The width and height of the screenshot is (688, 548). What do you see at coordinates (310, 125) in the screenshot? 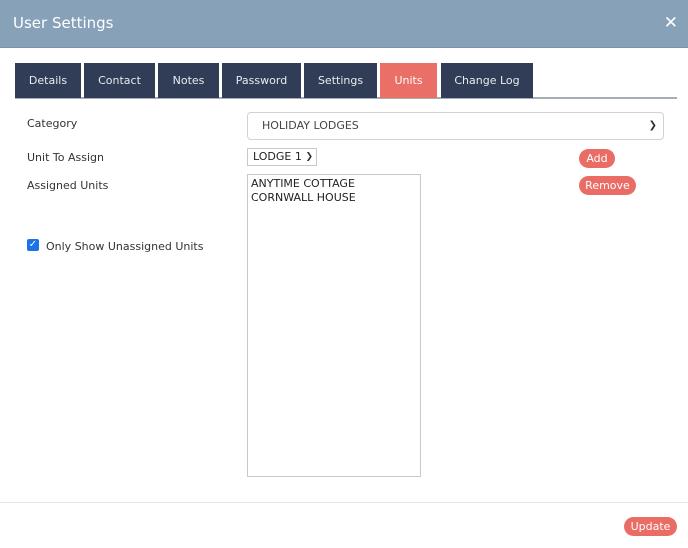
I see `category-value: HOLIDAY LODGES` at bounding box center [310, 125].